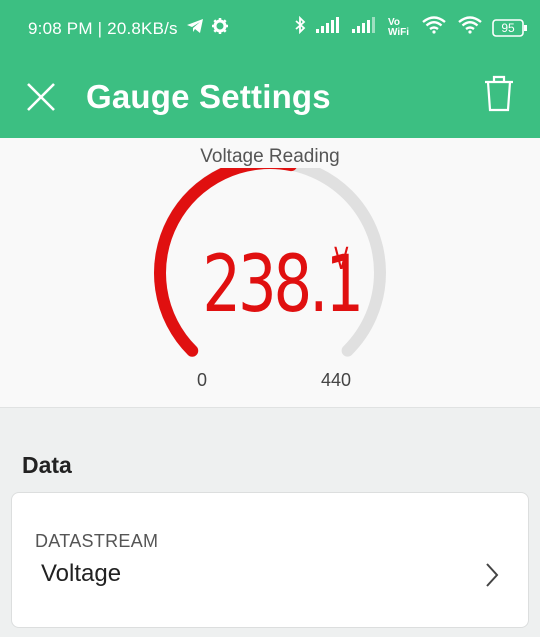 This screenshot has height=637, width=540. Describe the element at coordinates (202, 380) in the screenshot. I see `gauge-min-label: 0` at that location.